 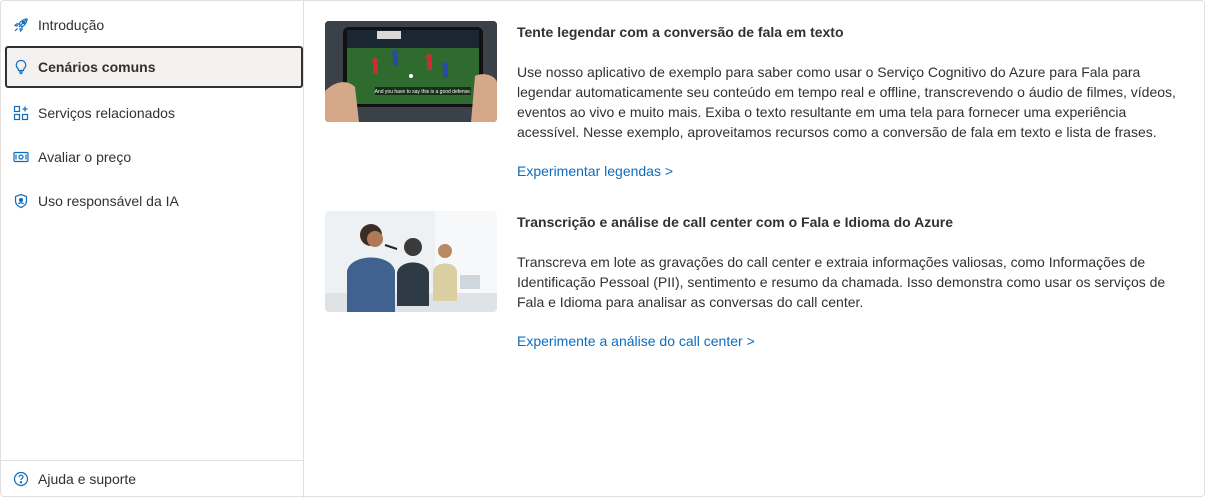 I want to click on sidebar-item-cenarios-comuns: Cenários comuns, so click(x=154, y=67).